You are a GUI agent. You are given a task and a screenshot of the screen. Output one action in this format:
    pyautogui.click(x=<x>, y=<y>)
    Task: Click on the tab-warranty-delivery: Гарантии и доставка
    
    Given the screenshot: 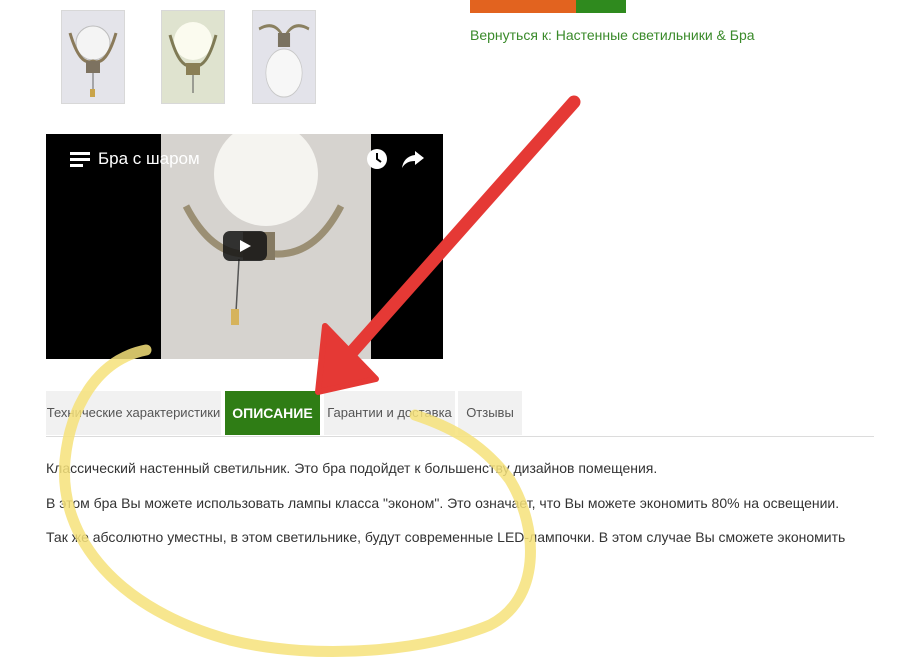 What is the action you would take?
    pyautogui.click(x=389, y=413)
    